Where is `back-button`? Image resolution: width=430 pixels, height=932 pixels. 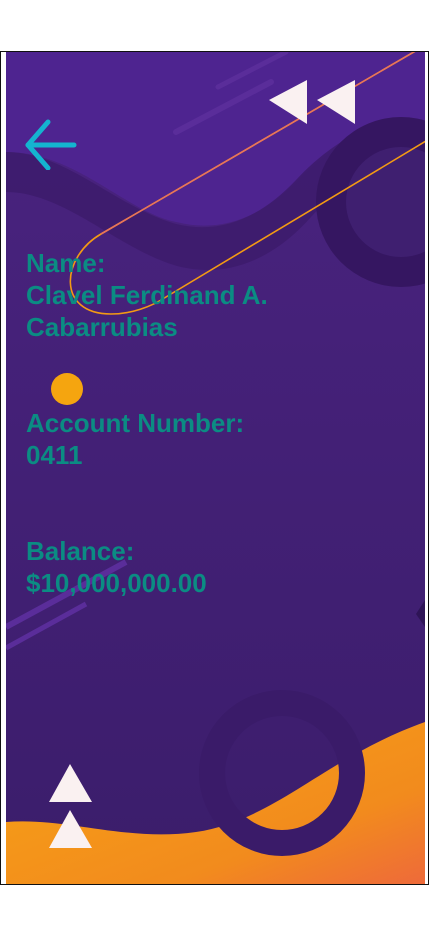
back-button is located at coordinates (51, 141).